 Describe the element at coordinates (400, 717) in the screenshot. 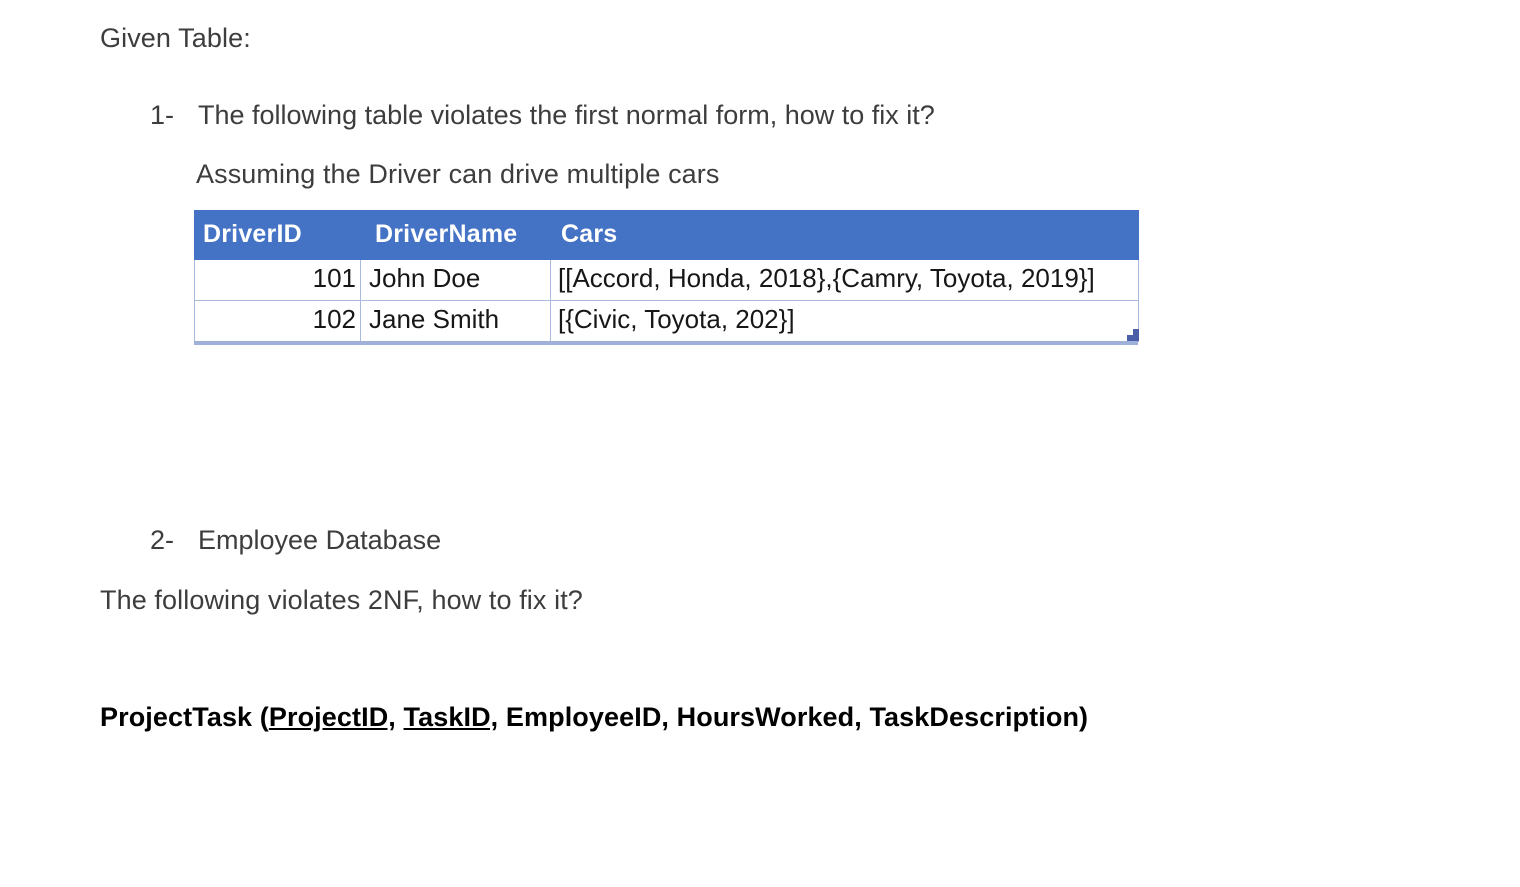

I see `schema-separator-space` at that location.